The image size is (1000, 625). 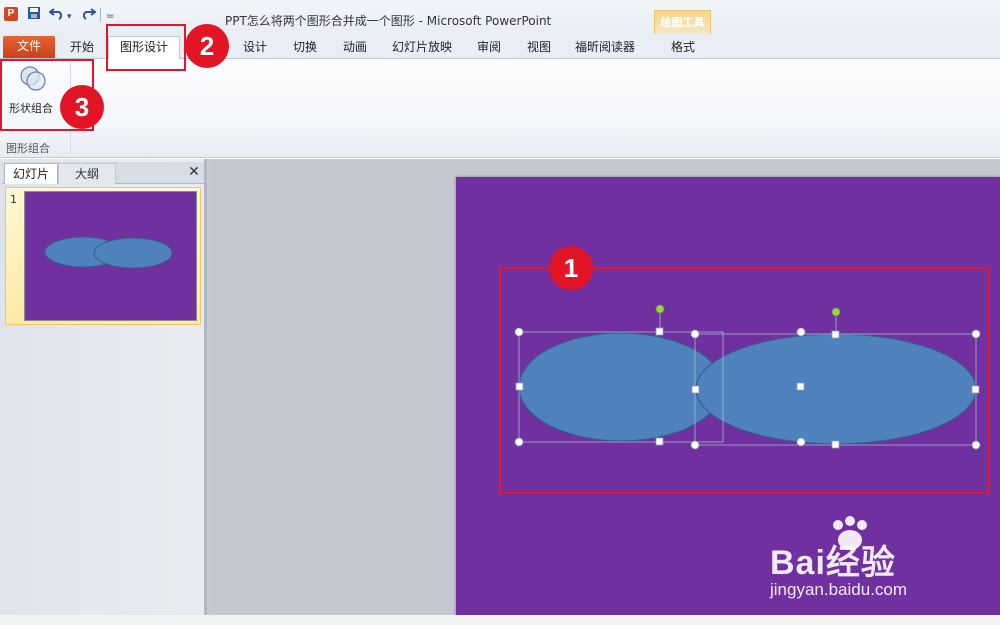 What do you see at coordinates (100, 15) in the screenshot?
I see `toolbar-separator` at bounding box center [100, 15].